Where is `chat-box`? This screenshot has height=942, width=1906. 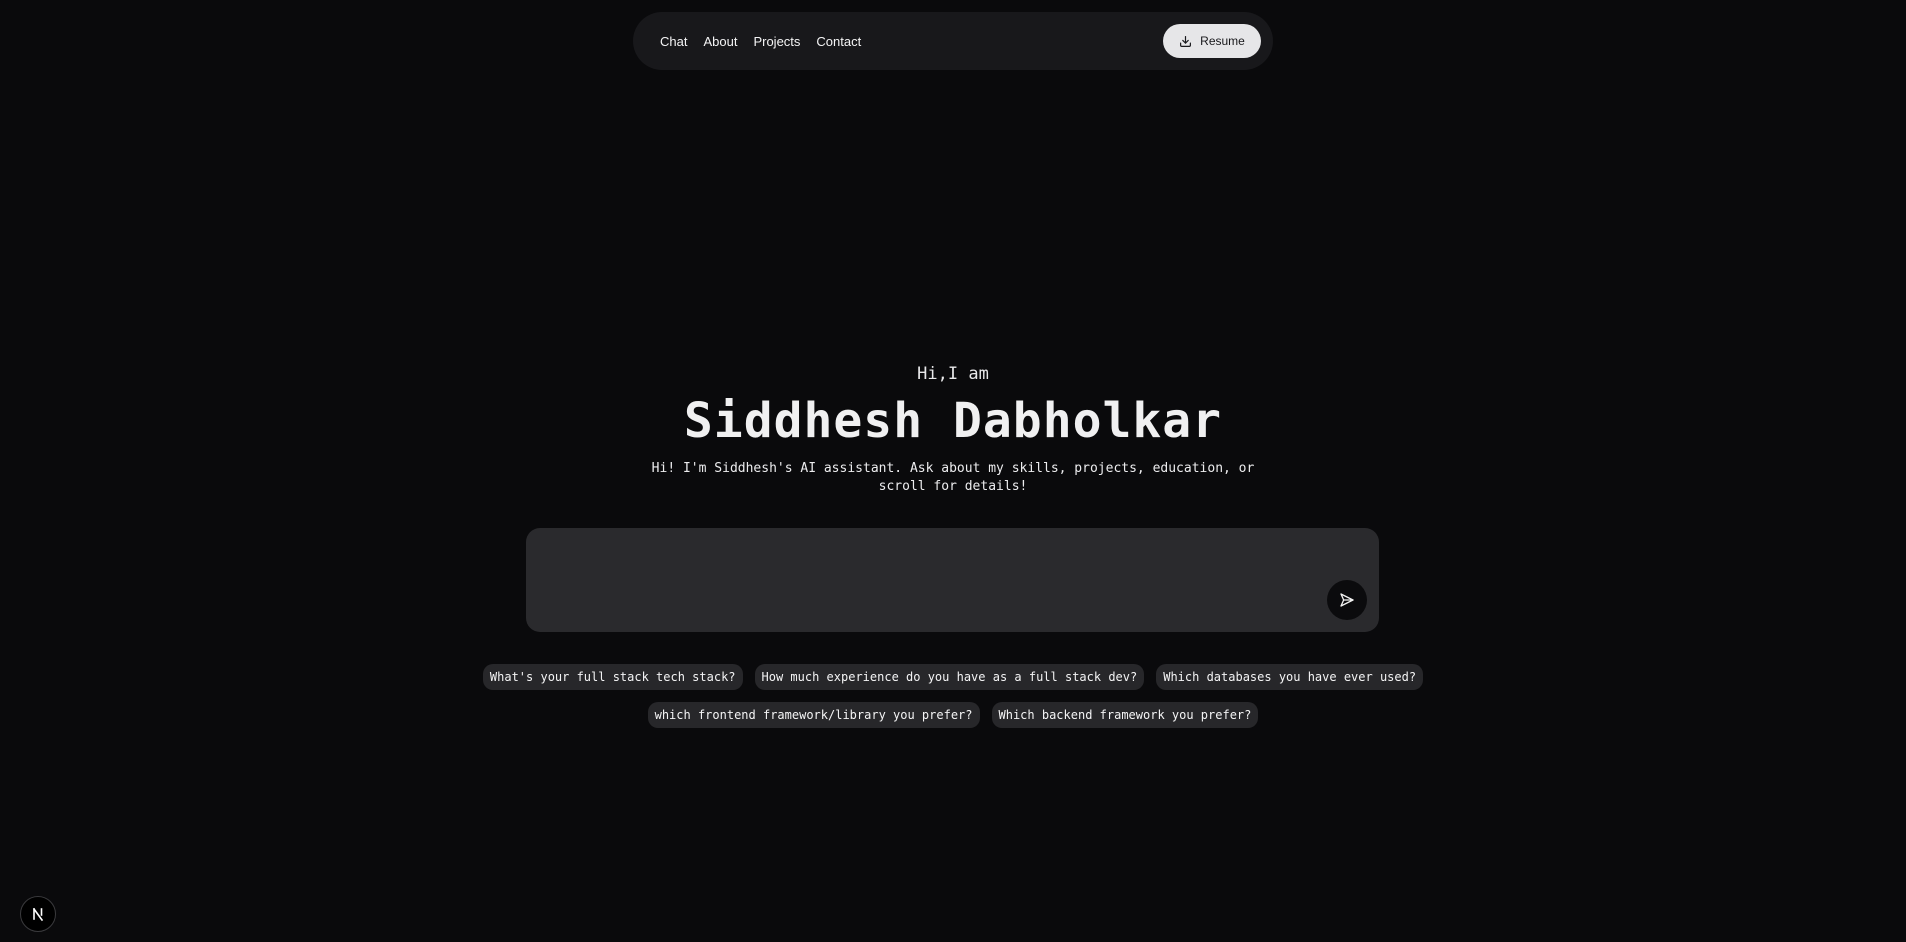 chat-box is located at coordinates (952, 580).